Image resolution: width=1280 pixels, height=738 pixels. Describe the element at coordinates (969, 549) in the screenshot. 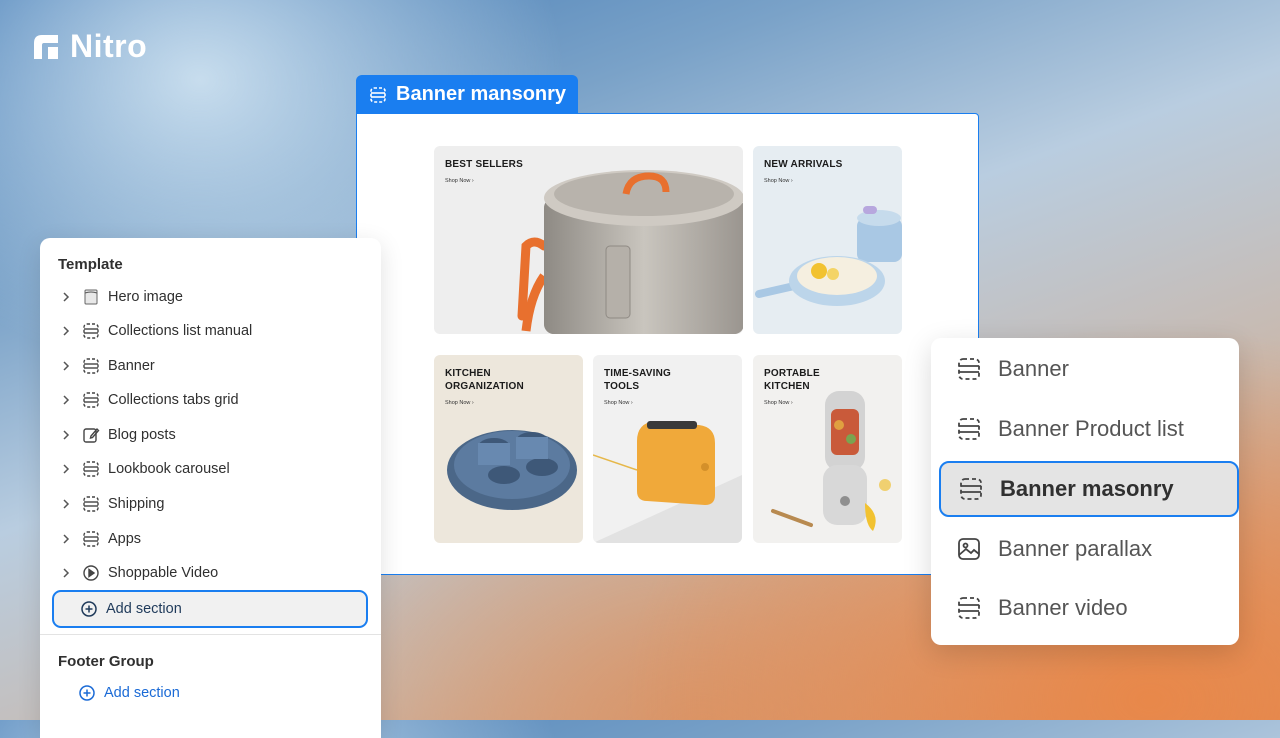

I see `image-icon` at that location.